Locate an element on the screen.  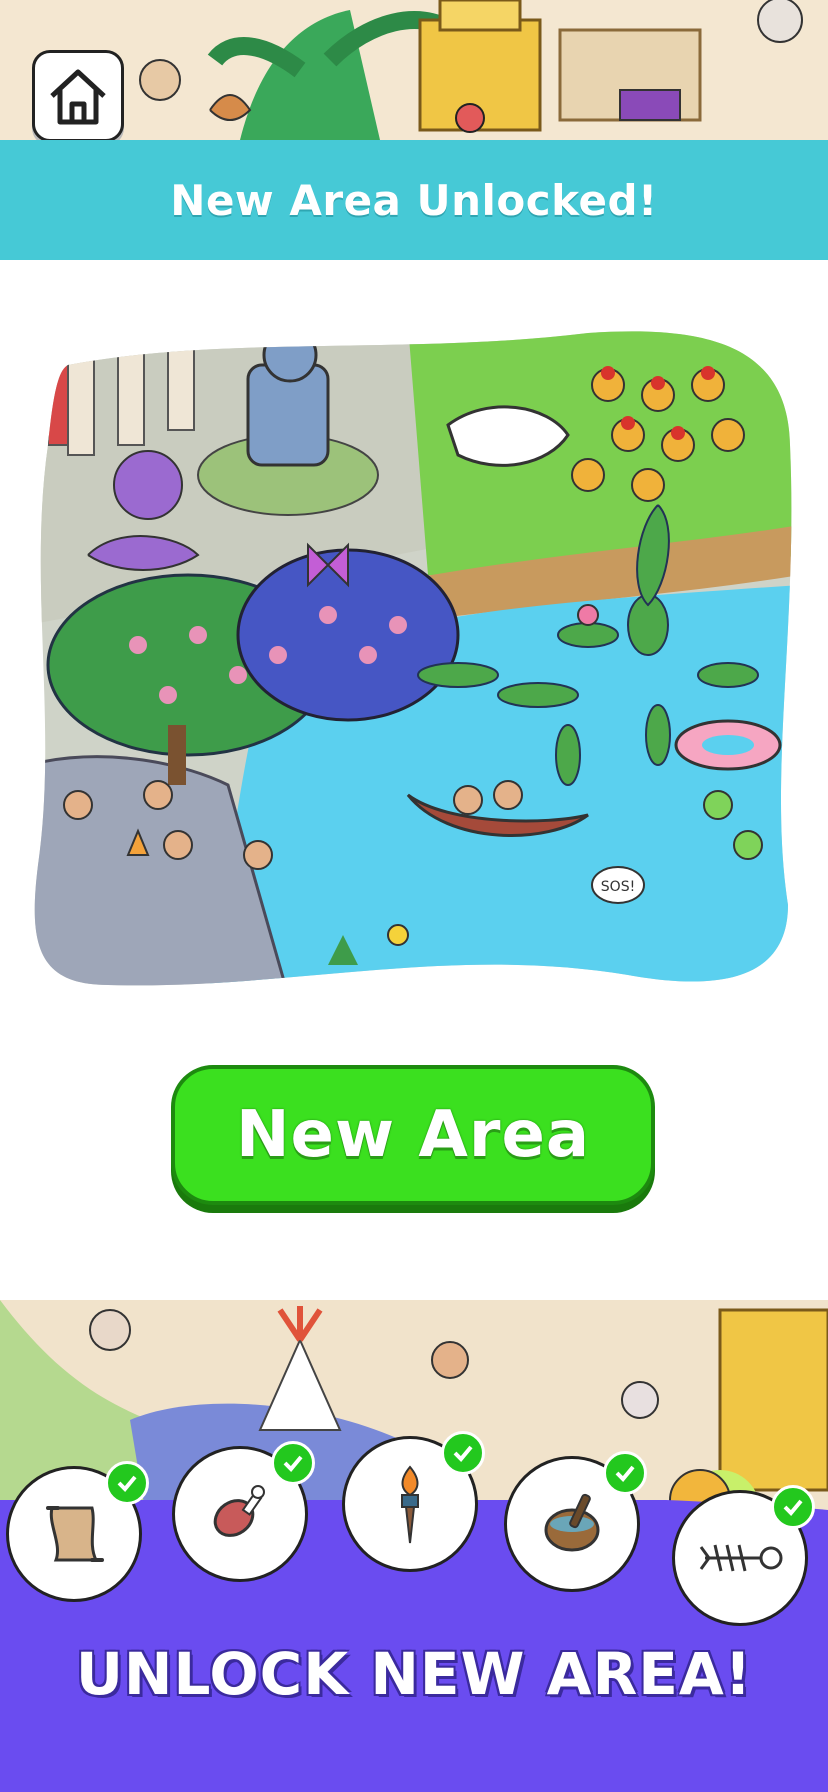
sos-bubble-text: SOS! is located at coordinates (618, 887).